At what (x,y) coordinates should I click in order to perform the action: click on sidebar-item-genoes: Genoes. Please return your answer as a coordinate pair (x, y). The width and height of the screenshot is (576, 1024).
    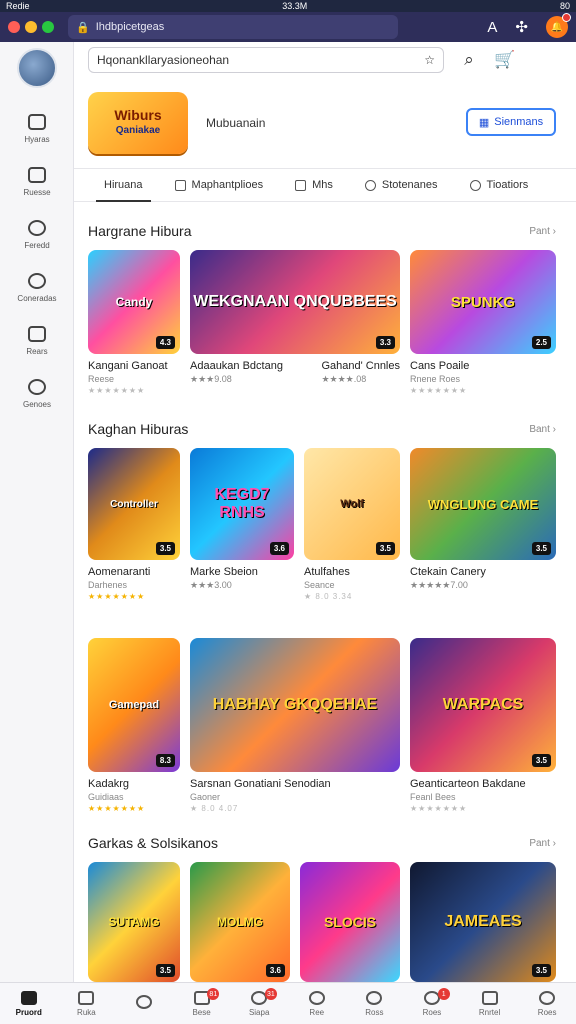
    Looking at the image, I should click on (37, 393).